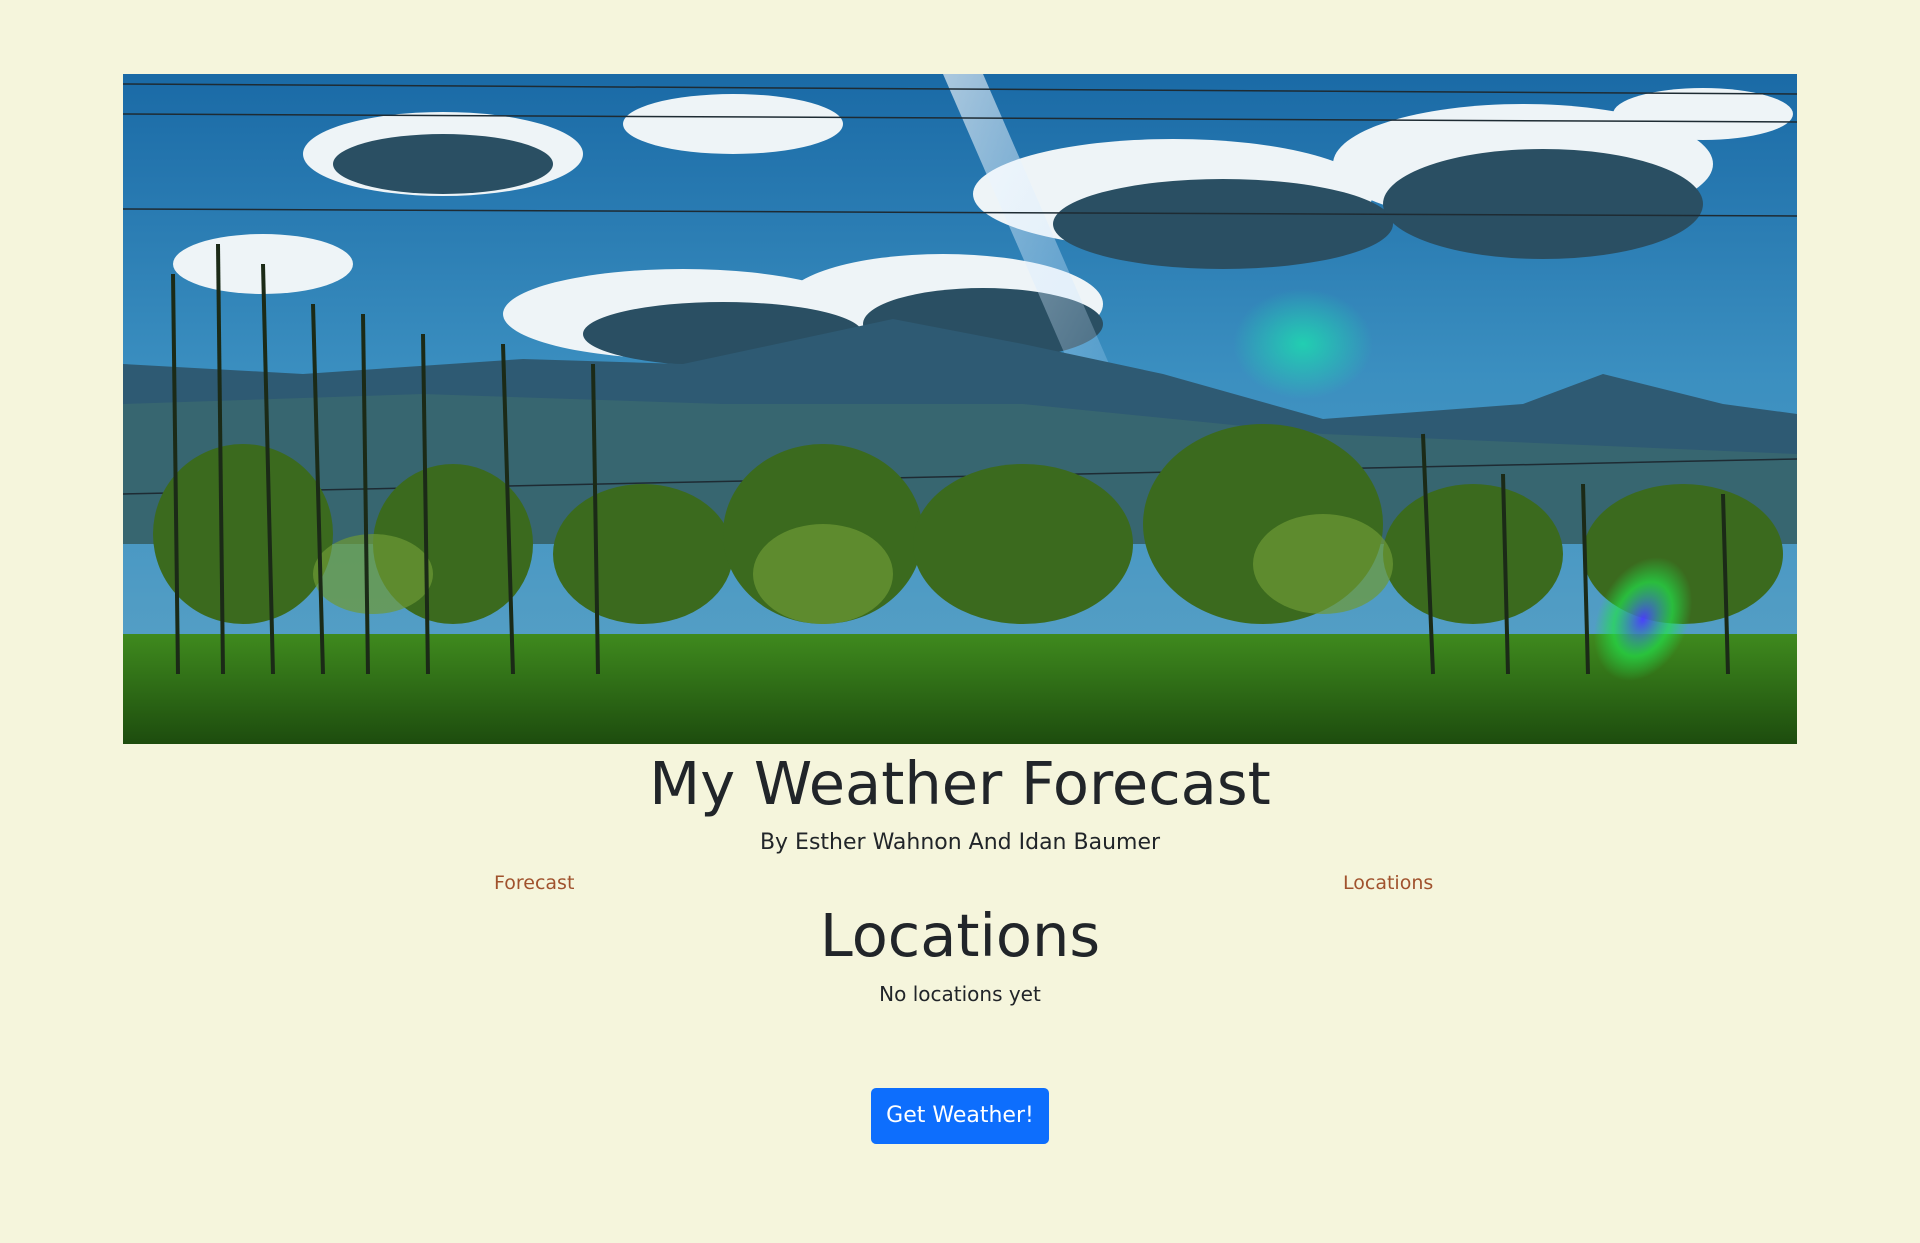 This screenshot has width=1920, height=1243. Describe the element at coordinates (960, 1116) in the screenshot. I see `get-weather-button: Get Weather!` at that location.